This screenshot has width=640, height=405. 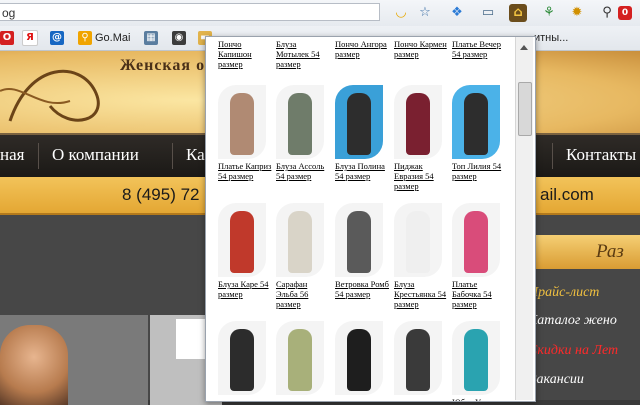 I want to click on catalog-item: Сарафан Эльба 56 размер, so click(x=304, y=256).